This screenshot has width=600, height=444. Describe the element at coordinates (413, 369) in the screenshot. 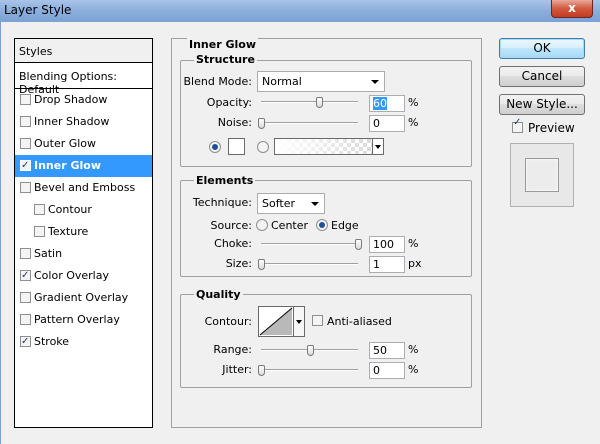

I see `jitter-unit: %` at that location.